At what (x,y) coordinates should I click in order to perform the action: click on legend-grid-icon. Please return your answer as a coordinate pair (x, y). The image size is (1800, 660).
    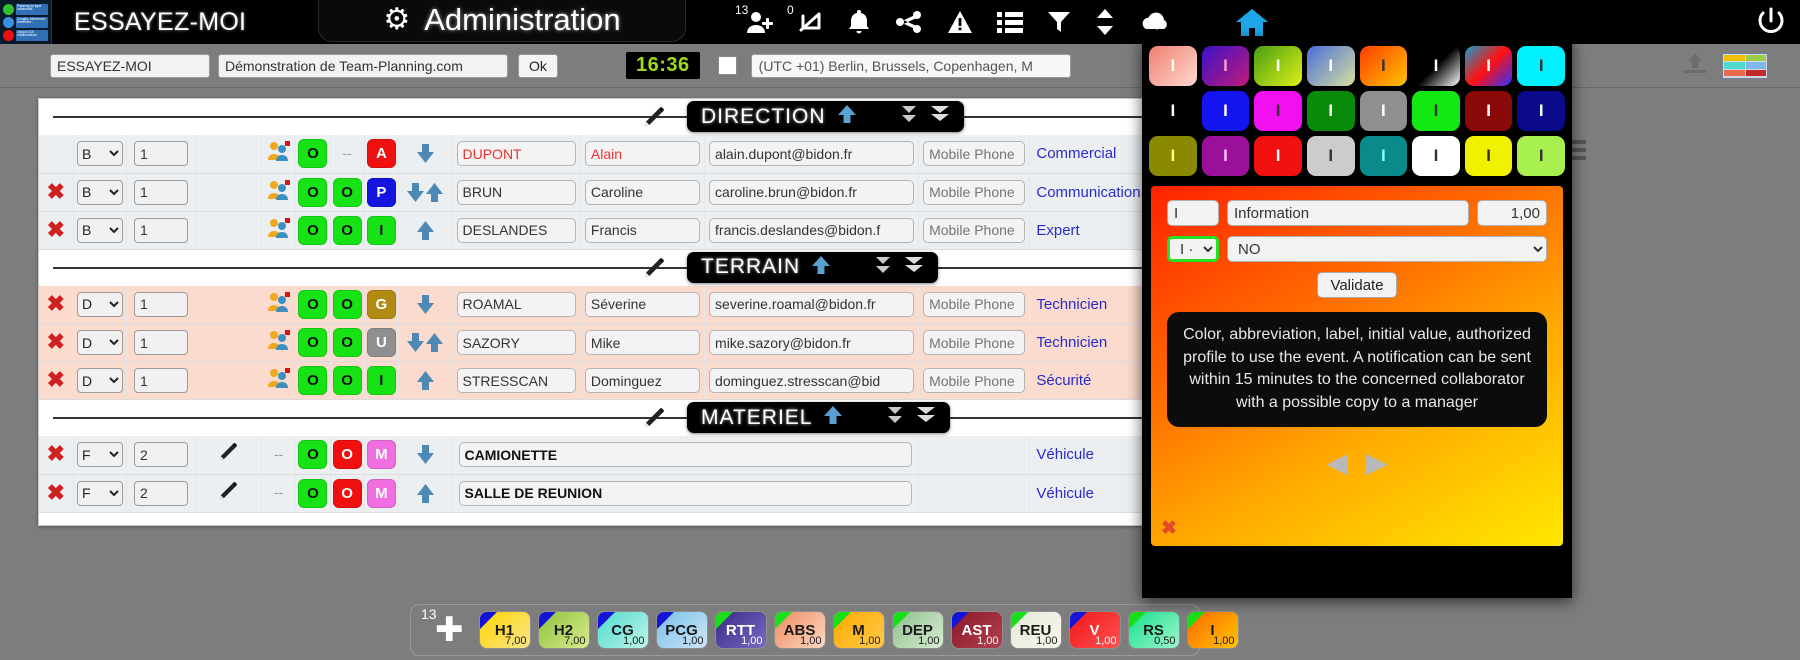
    Looking at the image, I should click on (1745, 65).